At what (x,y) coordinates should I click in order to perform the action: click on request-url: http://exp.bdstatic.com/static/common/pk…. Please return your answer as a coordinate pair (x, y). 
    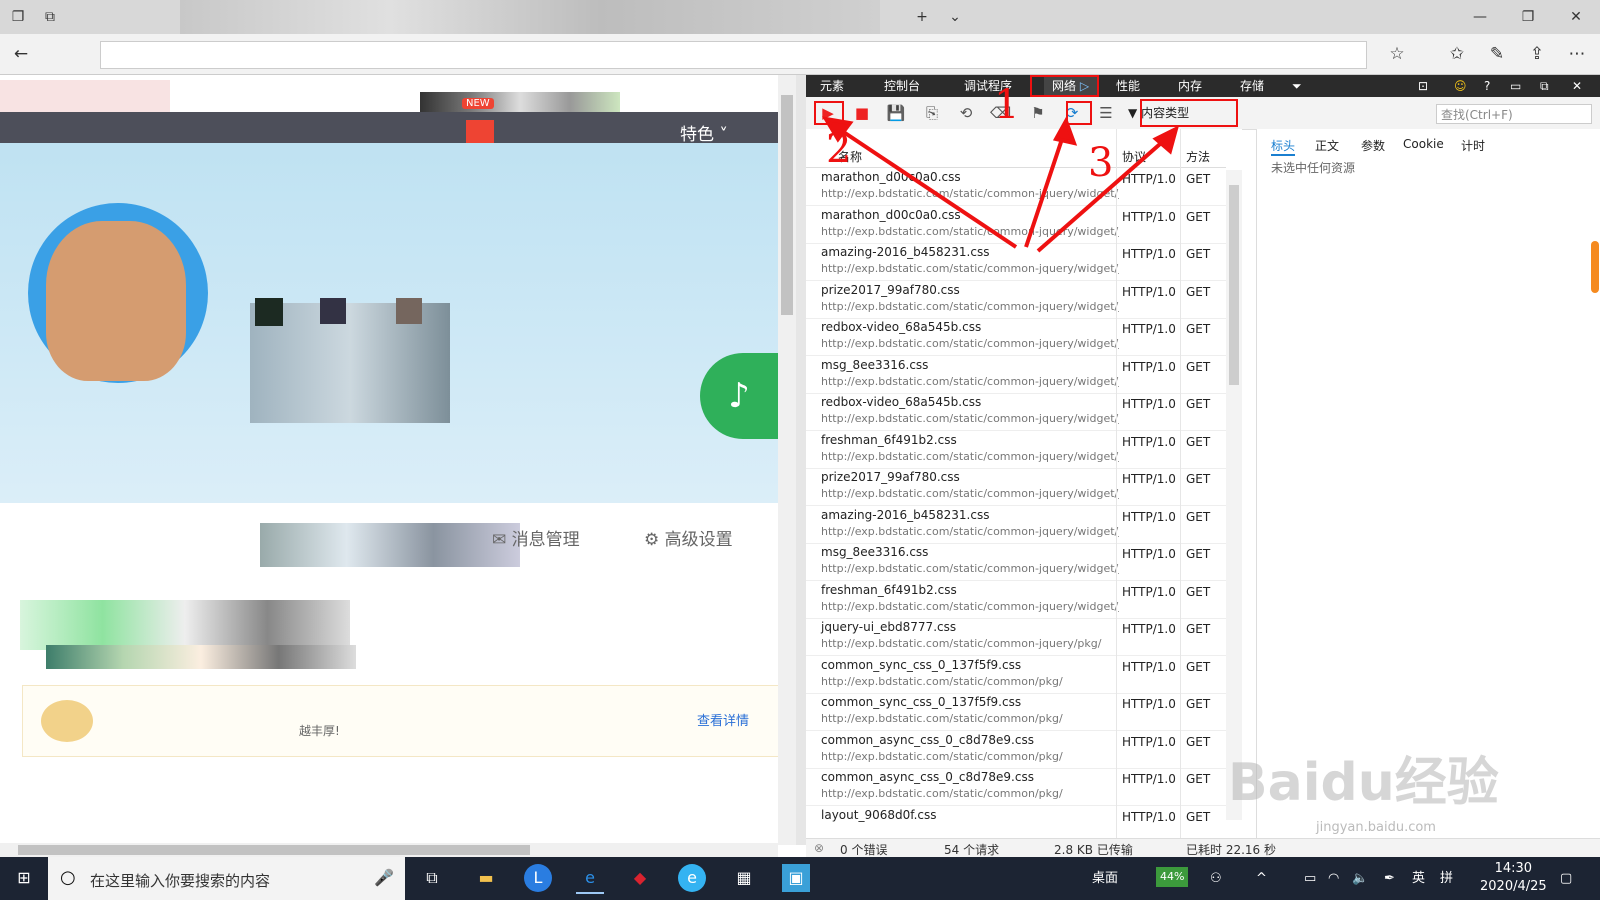
    Looking at the image, I should click on (942, 681).